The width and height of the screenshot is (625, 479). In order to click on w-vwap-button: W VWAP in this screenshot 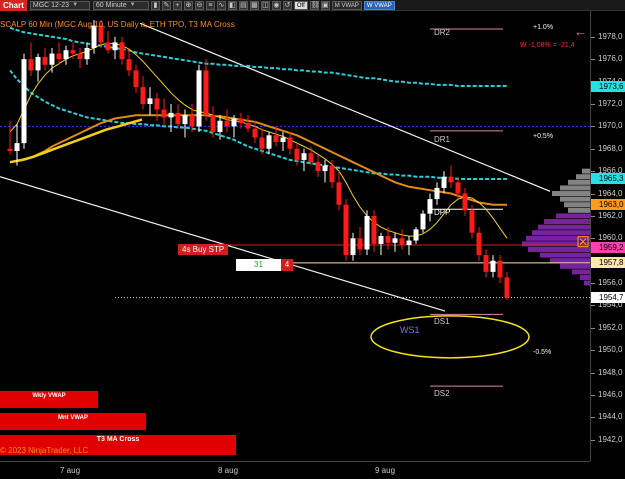, I will do `click(379, 5)`.